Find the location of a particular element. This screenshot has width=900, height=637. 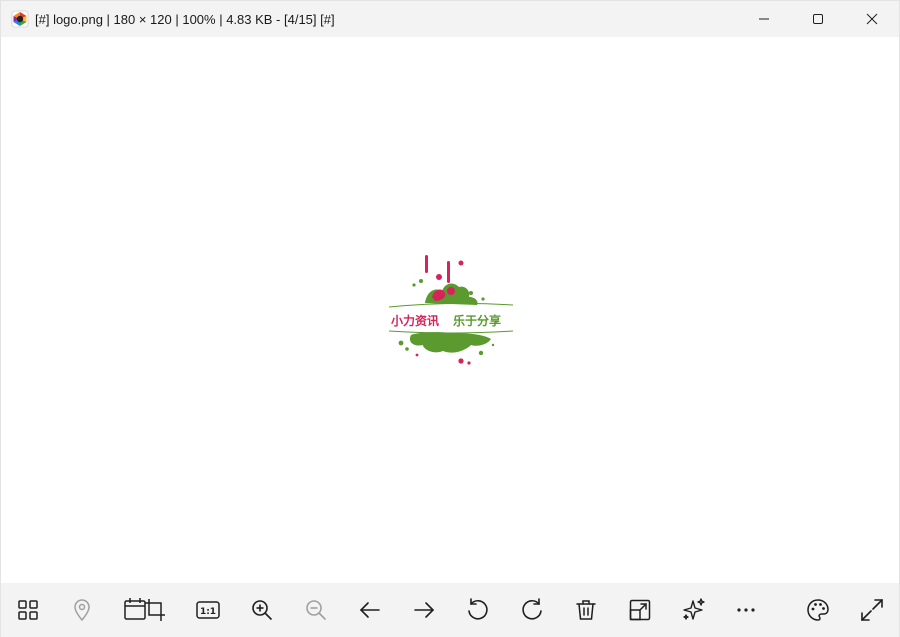

delete-button is located at coordinates (586, 610).